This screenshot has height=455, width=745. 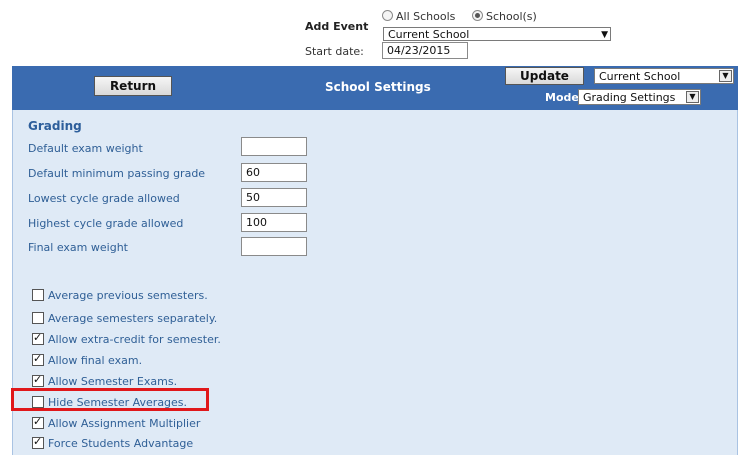 I want to click on checkbox-label: Allow extra-credit for semester., so click(x=134, y=339).